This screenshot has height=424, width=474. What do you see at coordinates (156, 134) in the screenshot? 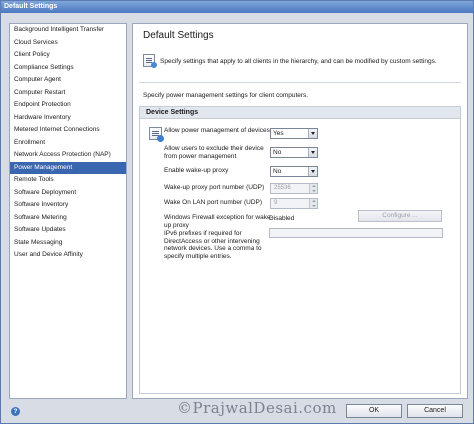
I see `power-settings-icon` at bounding box center [156, 134].